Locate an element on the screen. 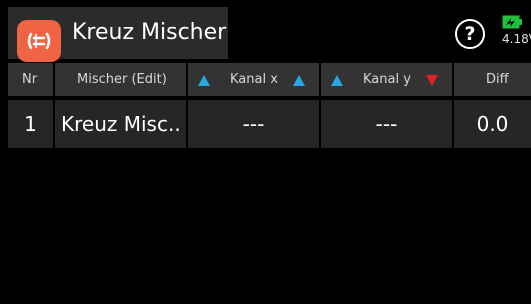 This screenshot has height=304, width=531. column-label-nr: Nr is located at coordinates (30, 79).